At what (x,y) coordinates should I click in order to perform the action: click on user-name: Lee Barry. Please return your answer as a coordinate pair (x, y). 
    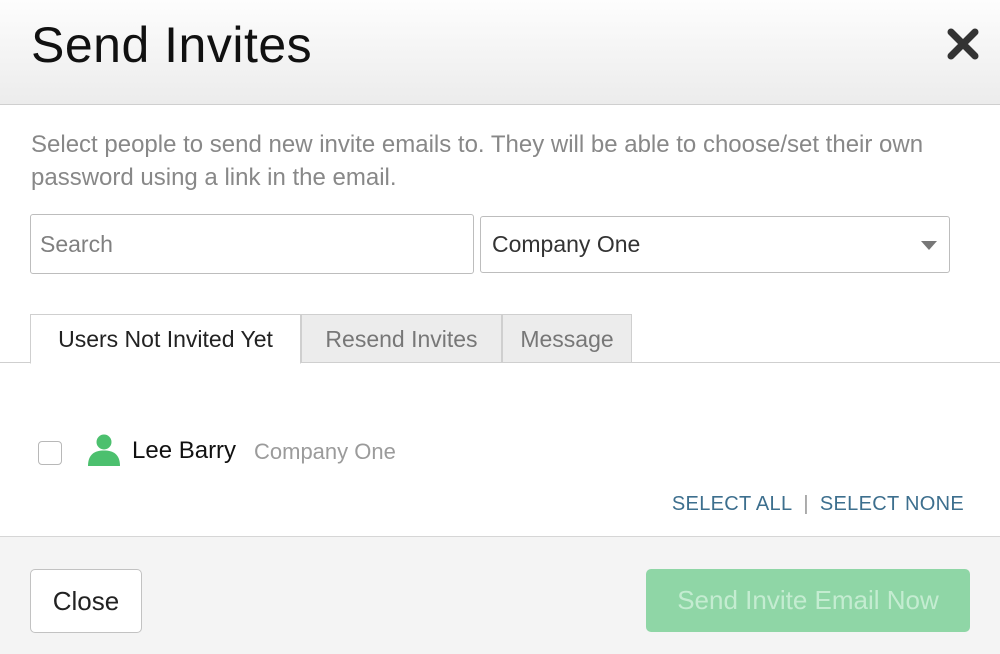
    Looking at the image, I should click on (184, 450).